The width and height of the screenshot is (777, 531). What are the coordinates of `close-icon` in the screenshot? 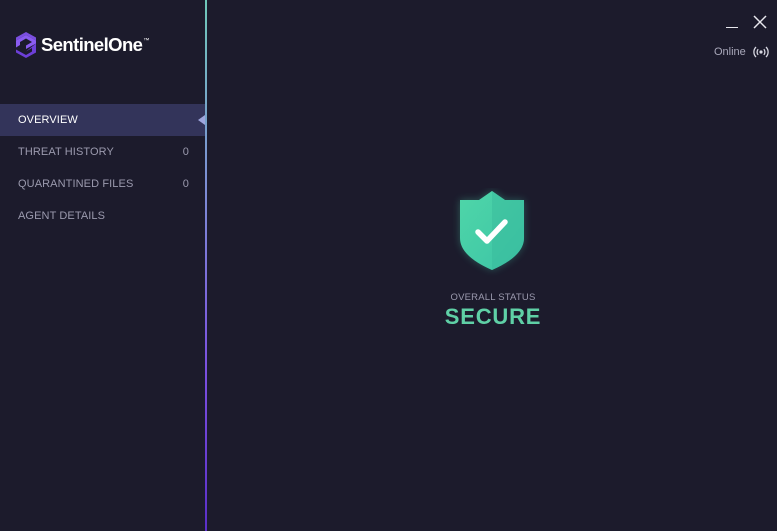 It's located at (760, 22).